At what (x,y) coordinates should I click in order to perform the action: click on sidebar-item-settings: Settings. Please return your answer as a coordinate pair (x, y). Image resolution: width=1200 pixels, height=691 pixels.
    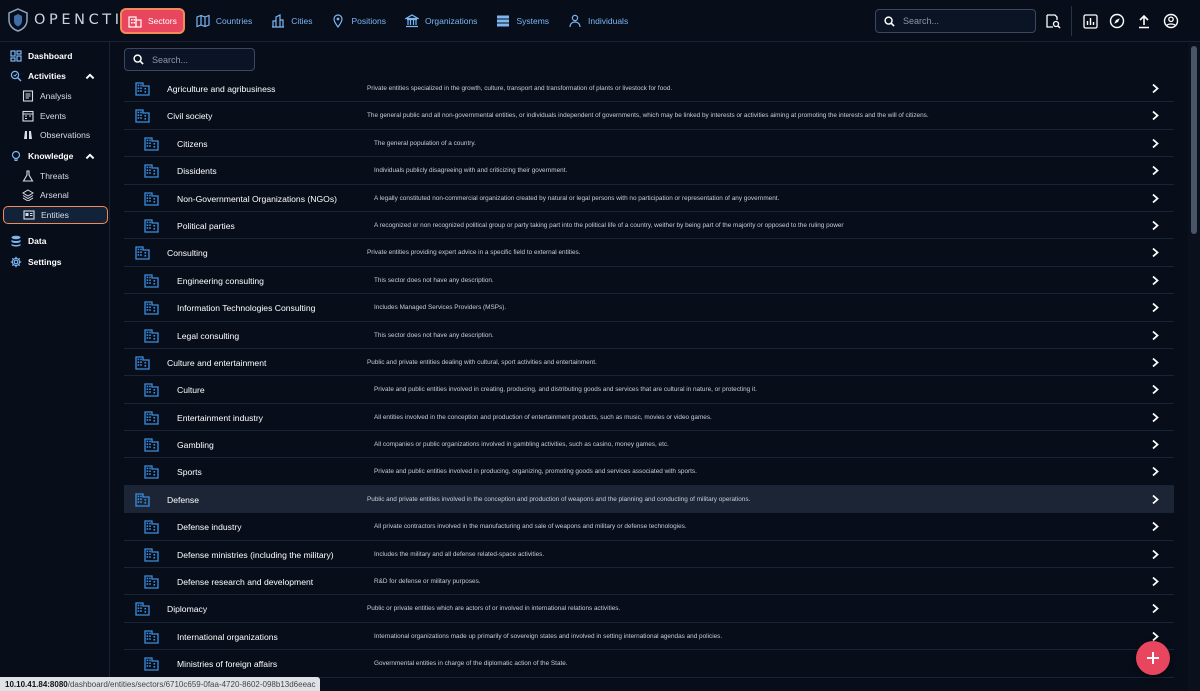
    Looking at the image, I should click on (64, 262).